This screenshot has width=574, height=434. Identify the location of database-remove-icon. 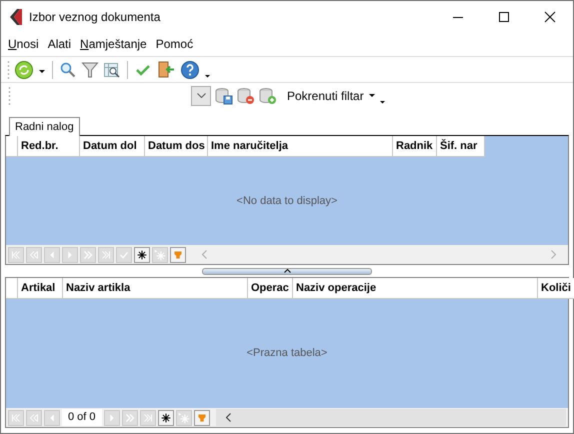
(246, 95).